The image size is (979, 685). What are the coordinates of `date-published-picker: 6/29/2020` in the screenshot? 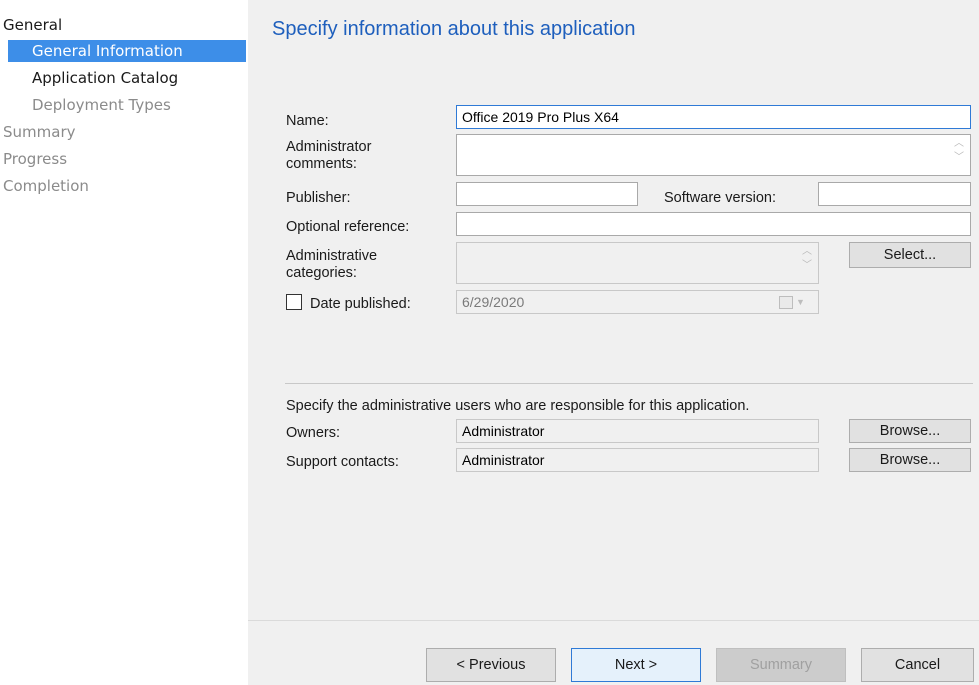 It's located at (637, 302).